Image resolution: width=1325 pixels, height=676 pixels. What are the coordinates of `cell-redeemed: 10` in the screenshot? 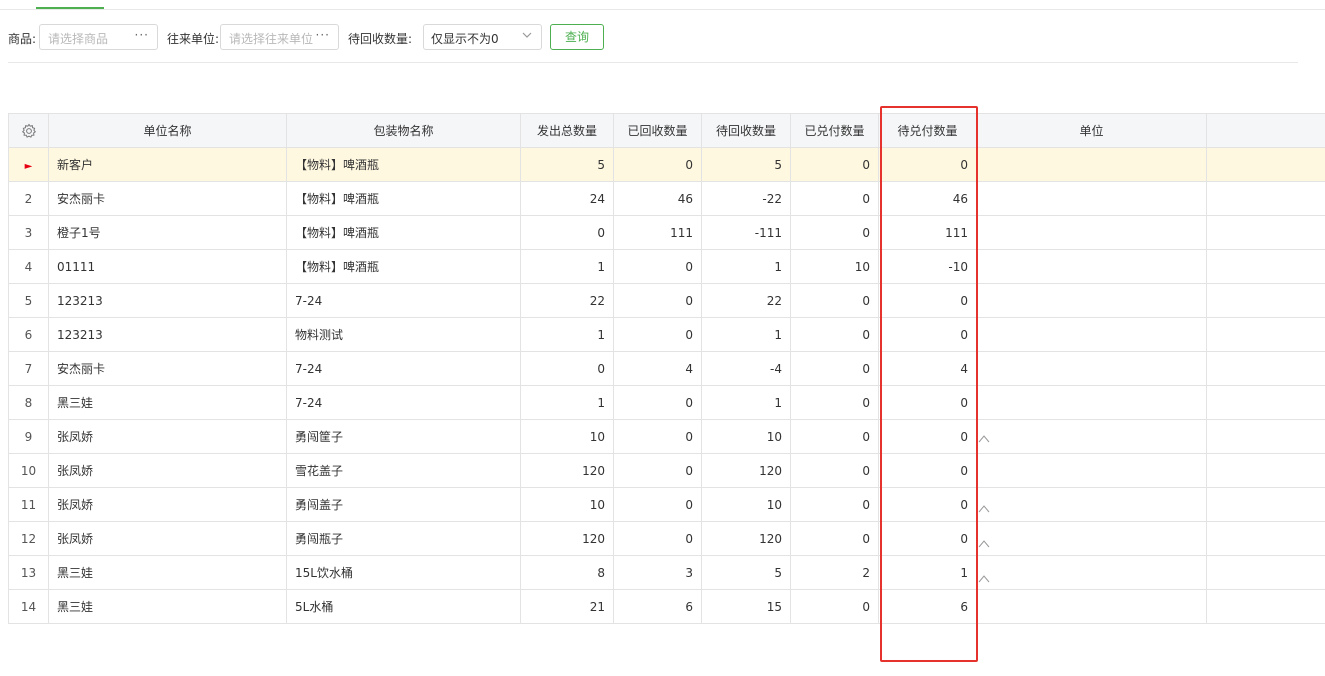 It's located at (834, 266).